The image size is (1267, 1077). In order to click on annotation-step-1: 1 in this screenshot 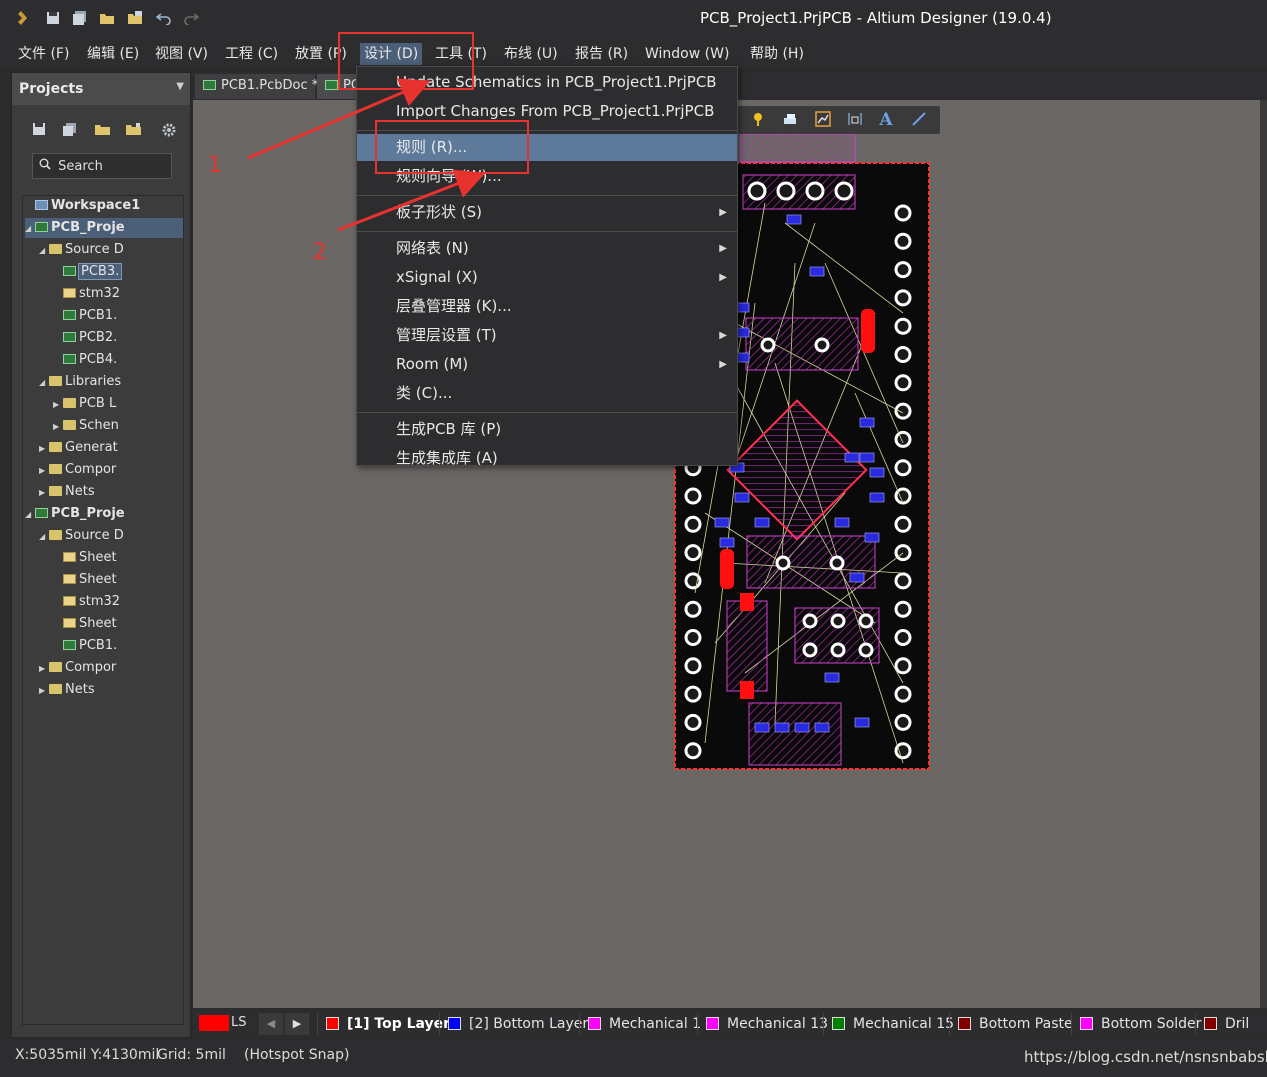, I will do `click(215, 165)`.